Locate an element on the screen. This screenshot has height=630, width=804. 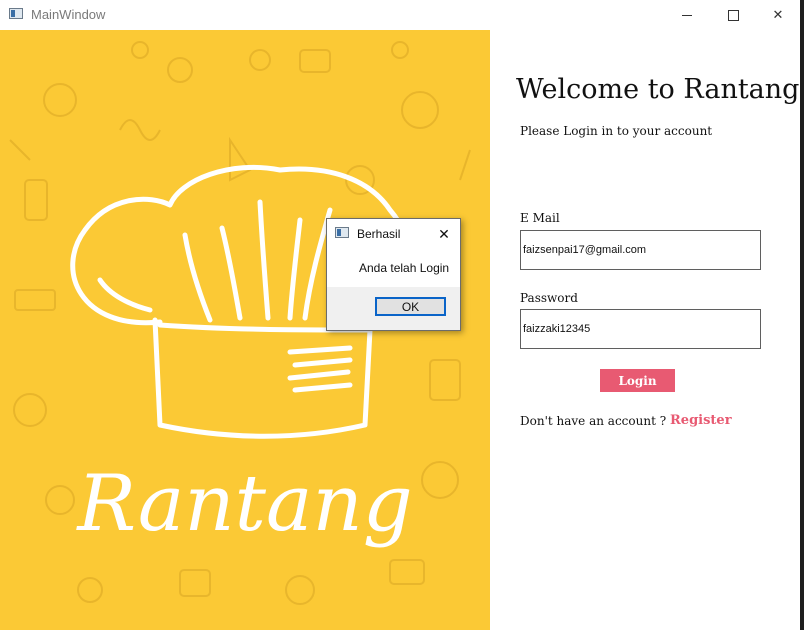
success-dialog: Berhasil ✕ Anda telah Login OK is located at coordinates (393, 274).